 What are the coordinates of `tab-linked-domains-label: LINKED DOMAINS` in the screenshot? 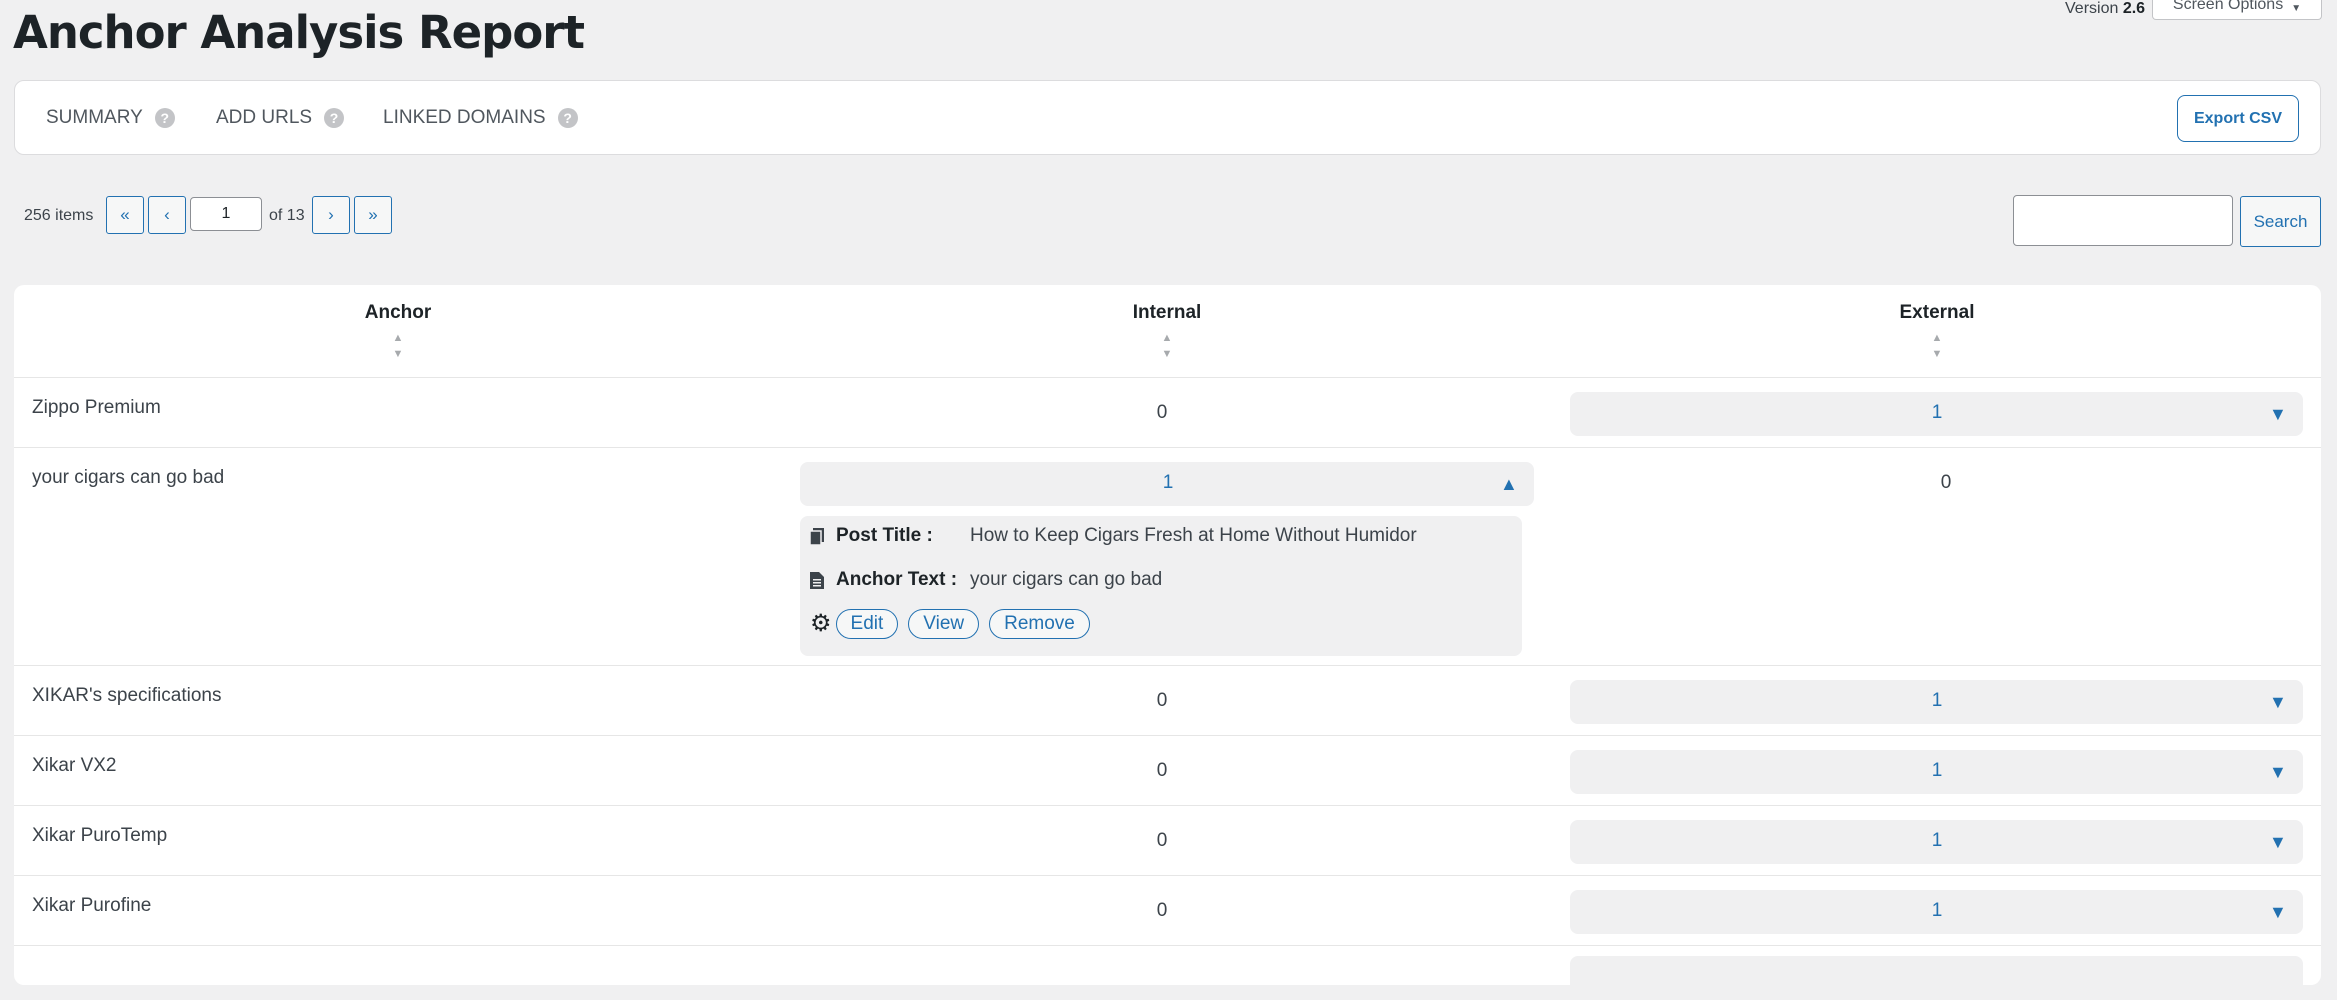 It's located at (464, 117).